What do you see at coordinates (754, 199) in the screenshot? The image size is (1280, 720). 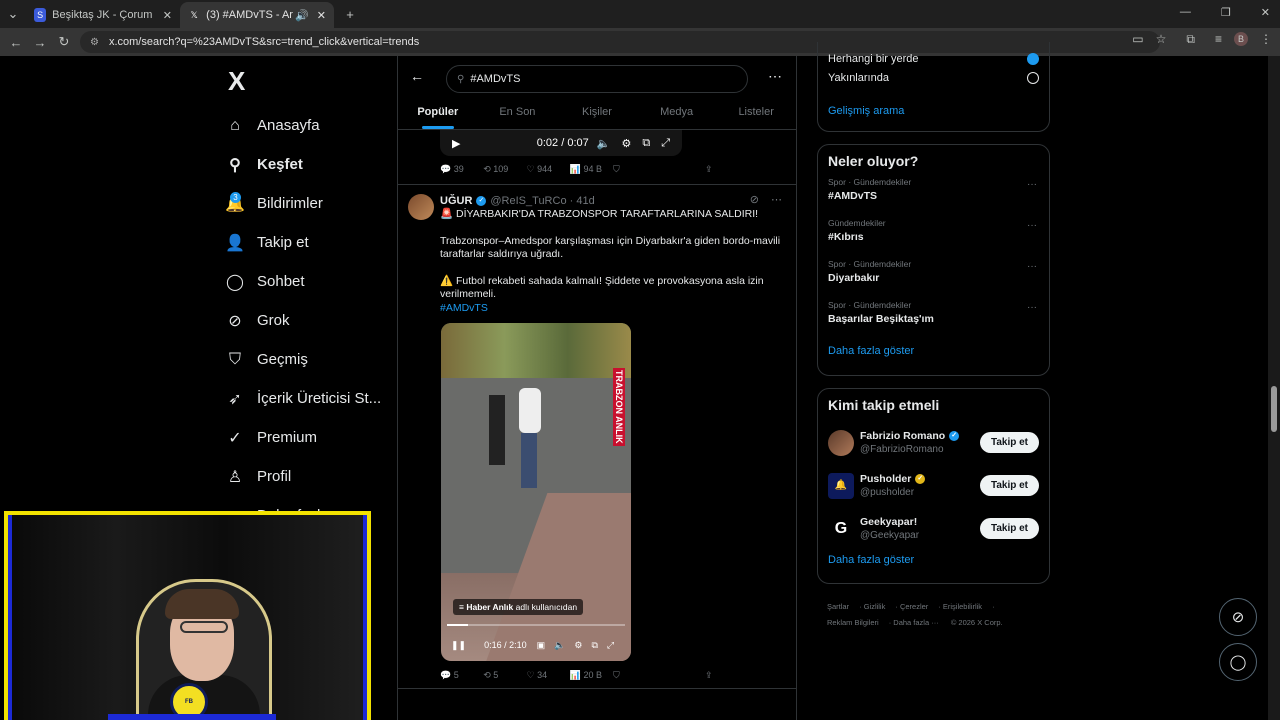 I see `grok-icon: ⊘` at bounding box center [754, 199].